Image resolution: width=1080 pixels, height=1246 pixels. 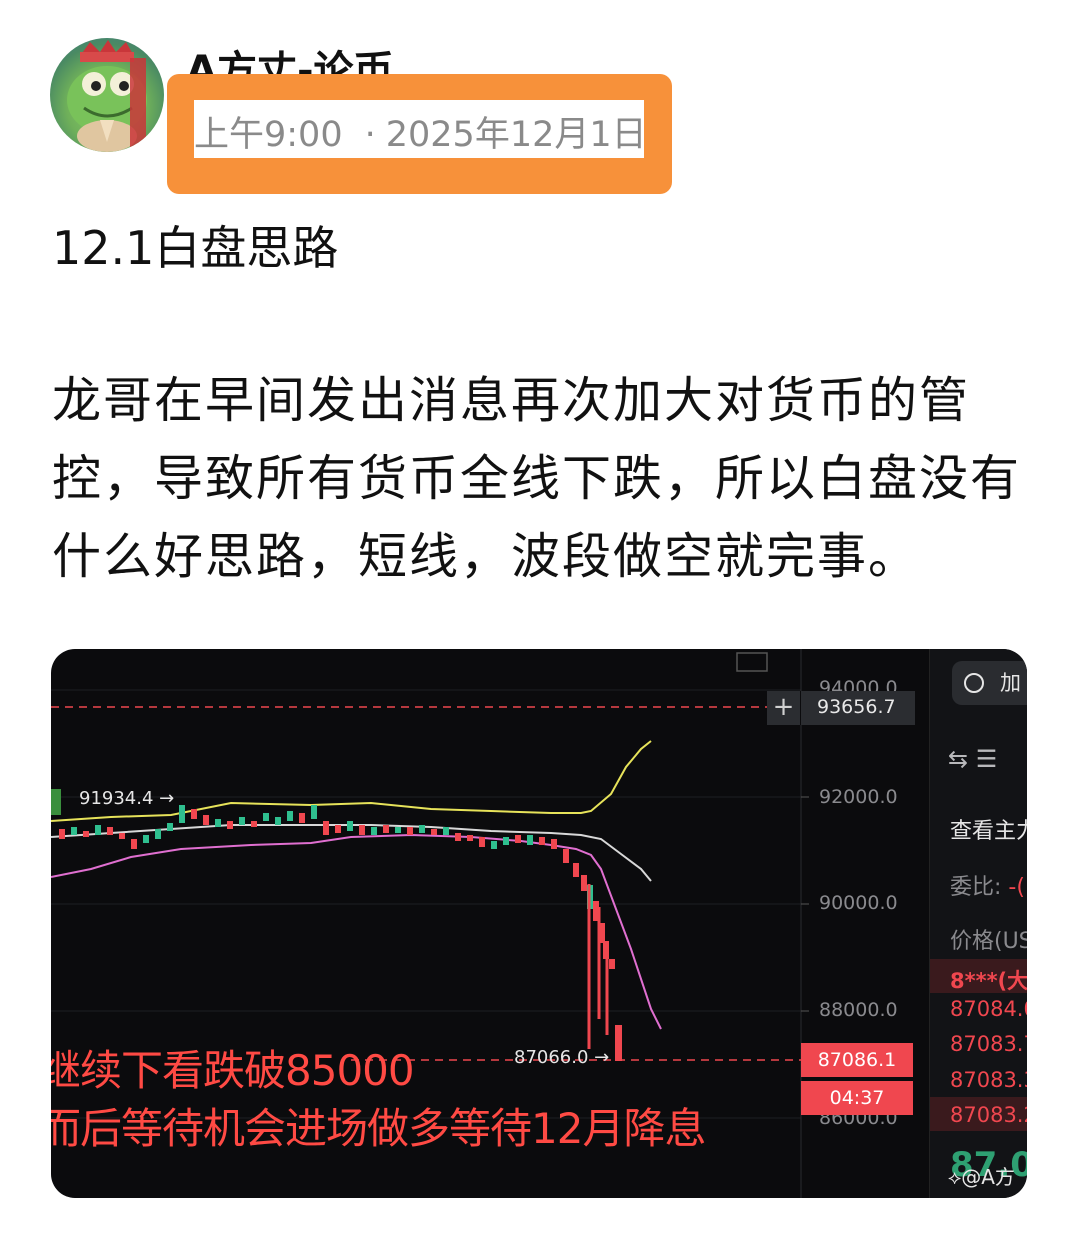 I want to click on watermark: ⟡@A方, so click(x=981, y=1177).